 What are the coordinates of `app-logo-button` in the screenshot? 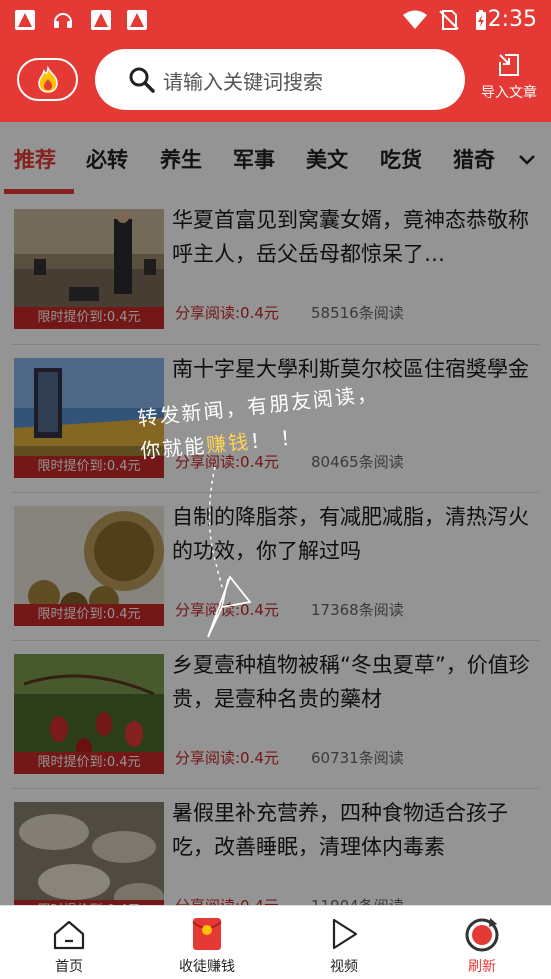 It's located at (47, 79).